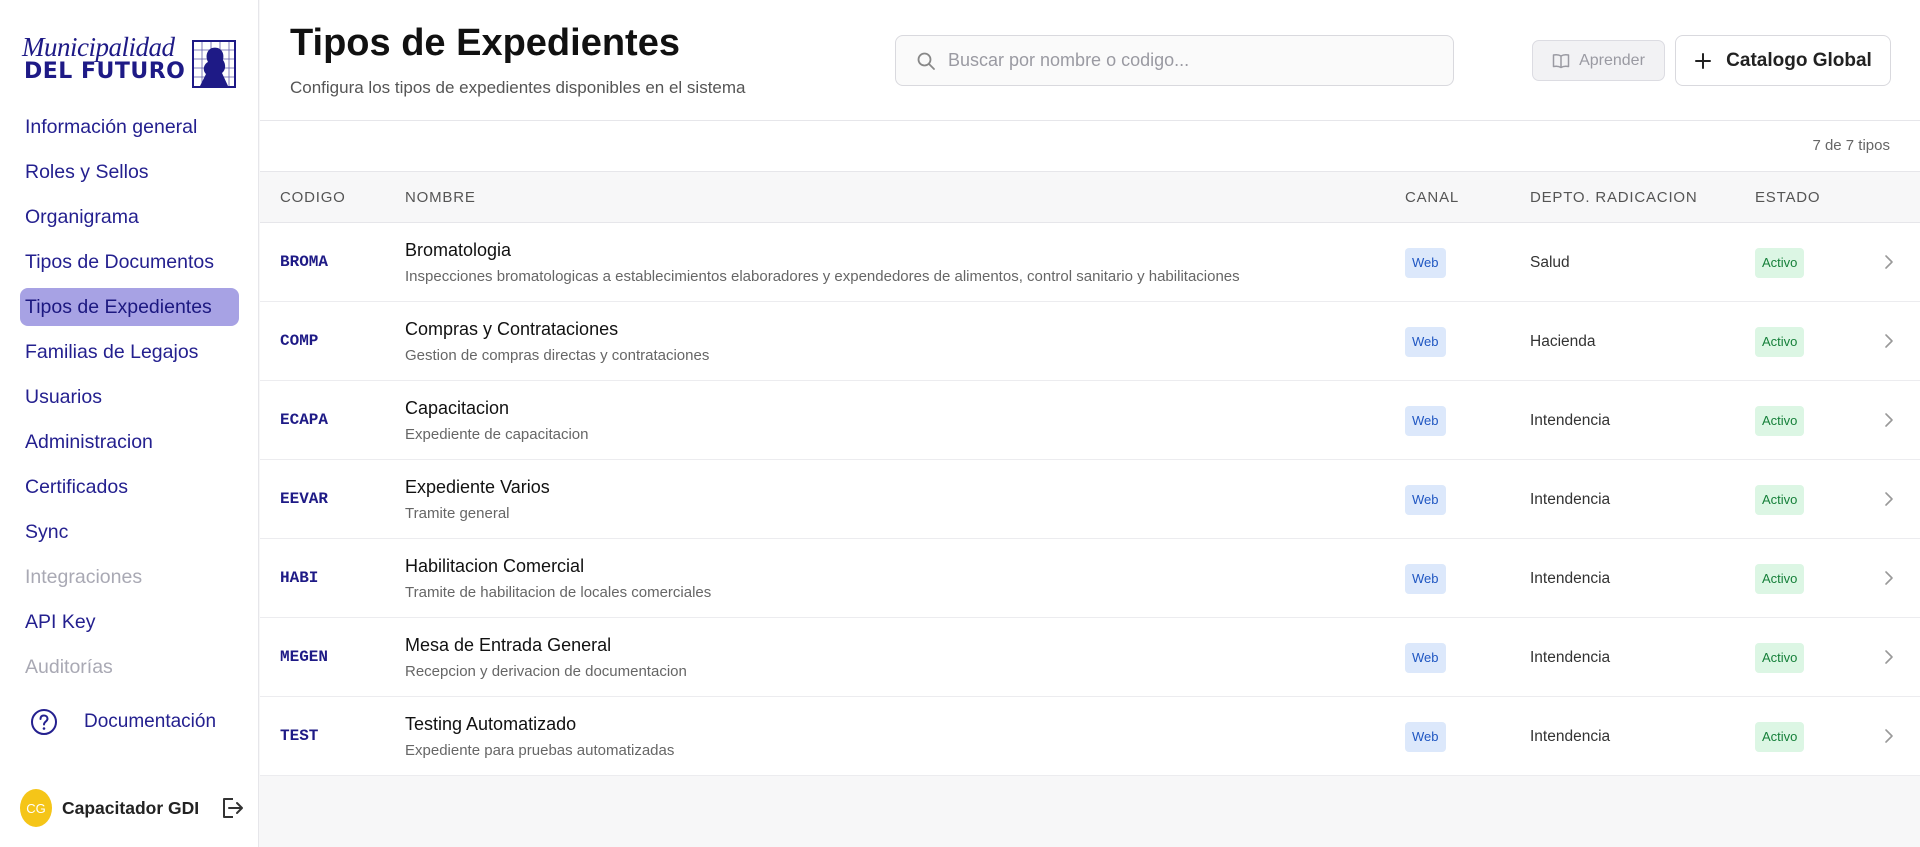 This screenshot has height=847, width=1920. I want to click on plus-icon, so click(1703, 60).